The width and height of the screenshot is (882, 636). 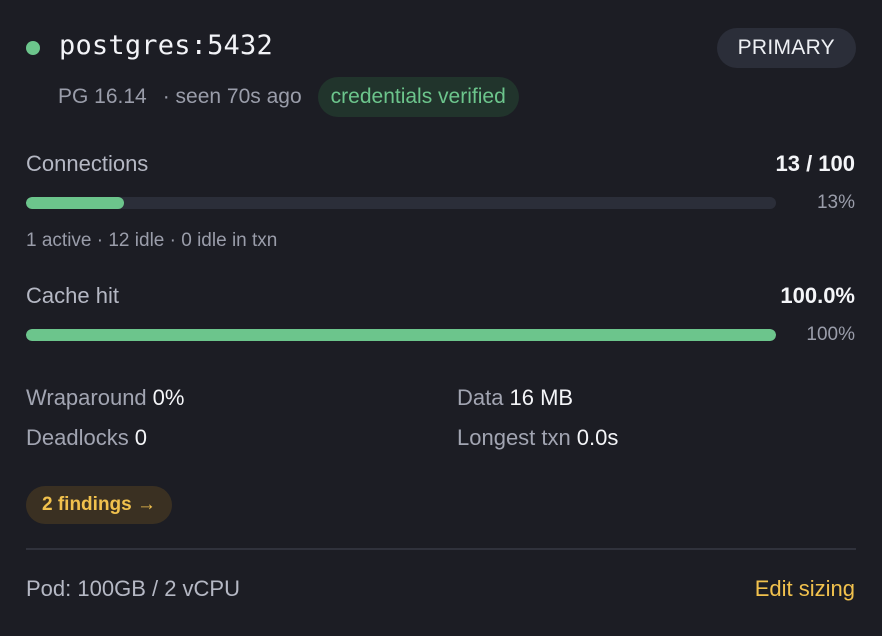 I want to click on deadlocks-stat: Deadlocks 0, so click(x=86, y=438).